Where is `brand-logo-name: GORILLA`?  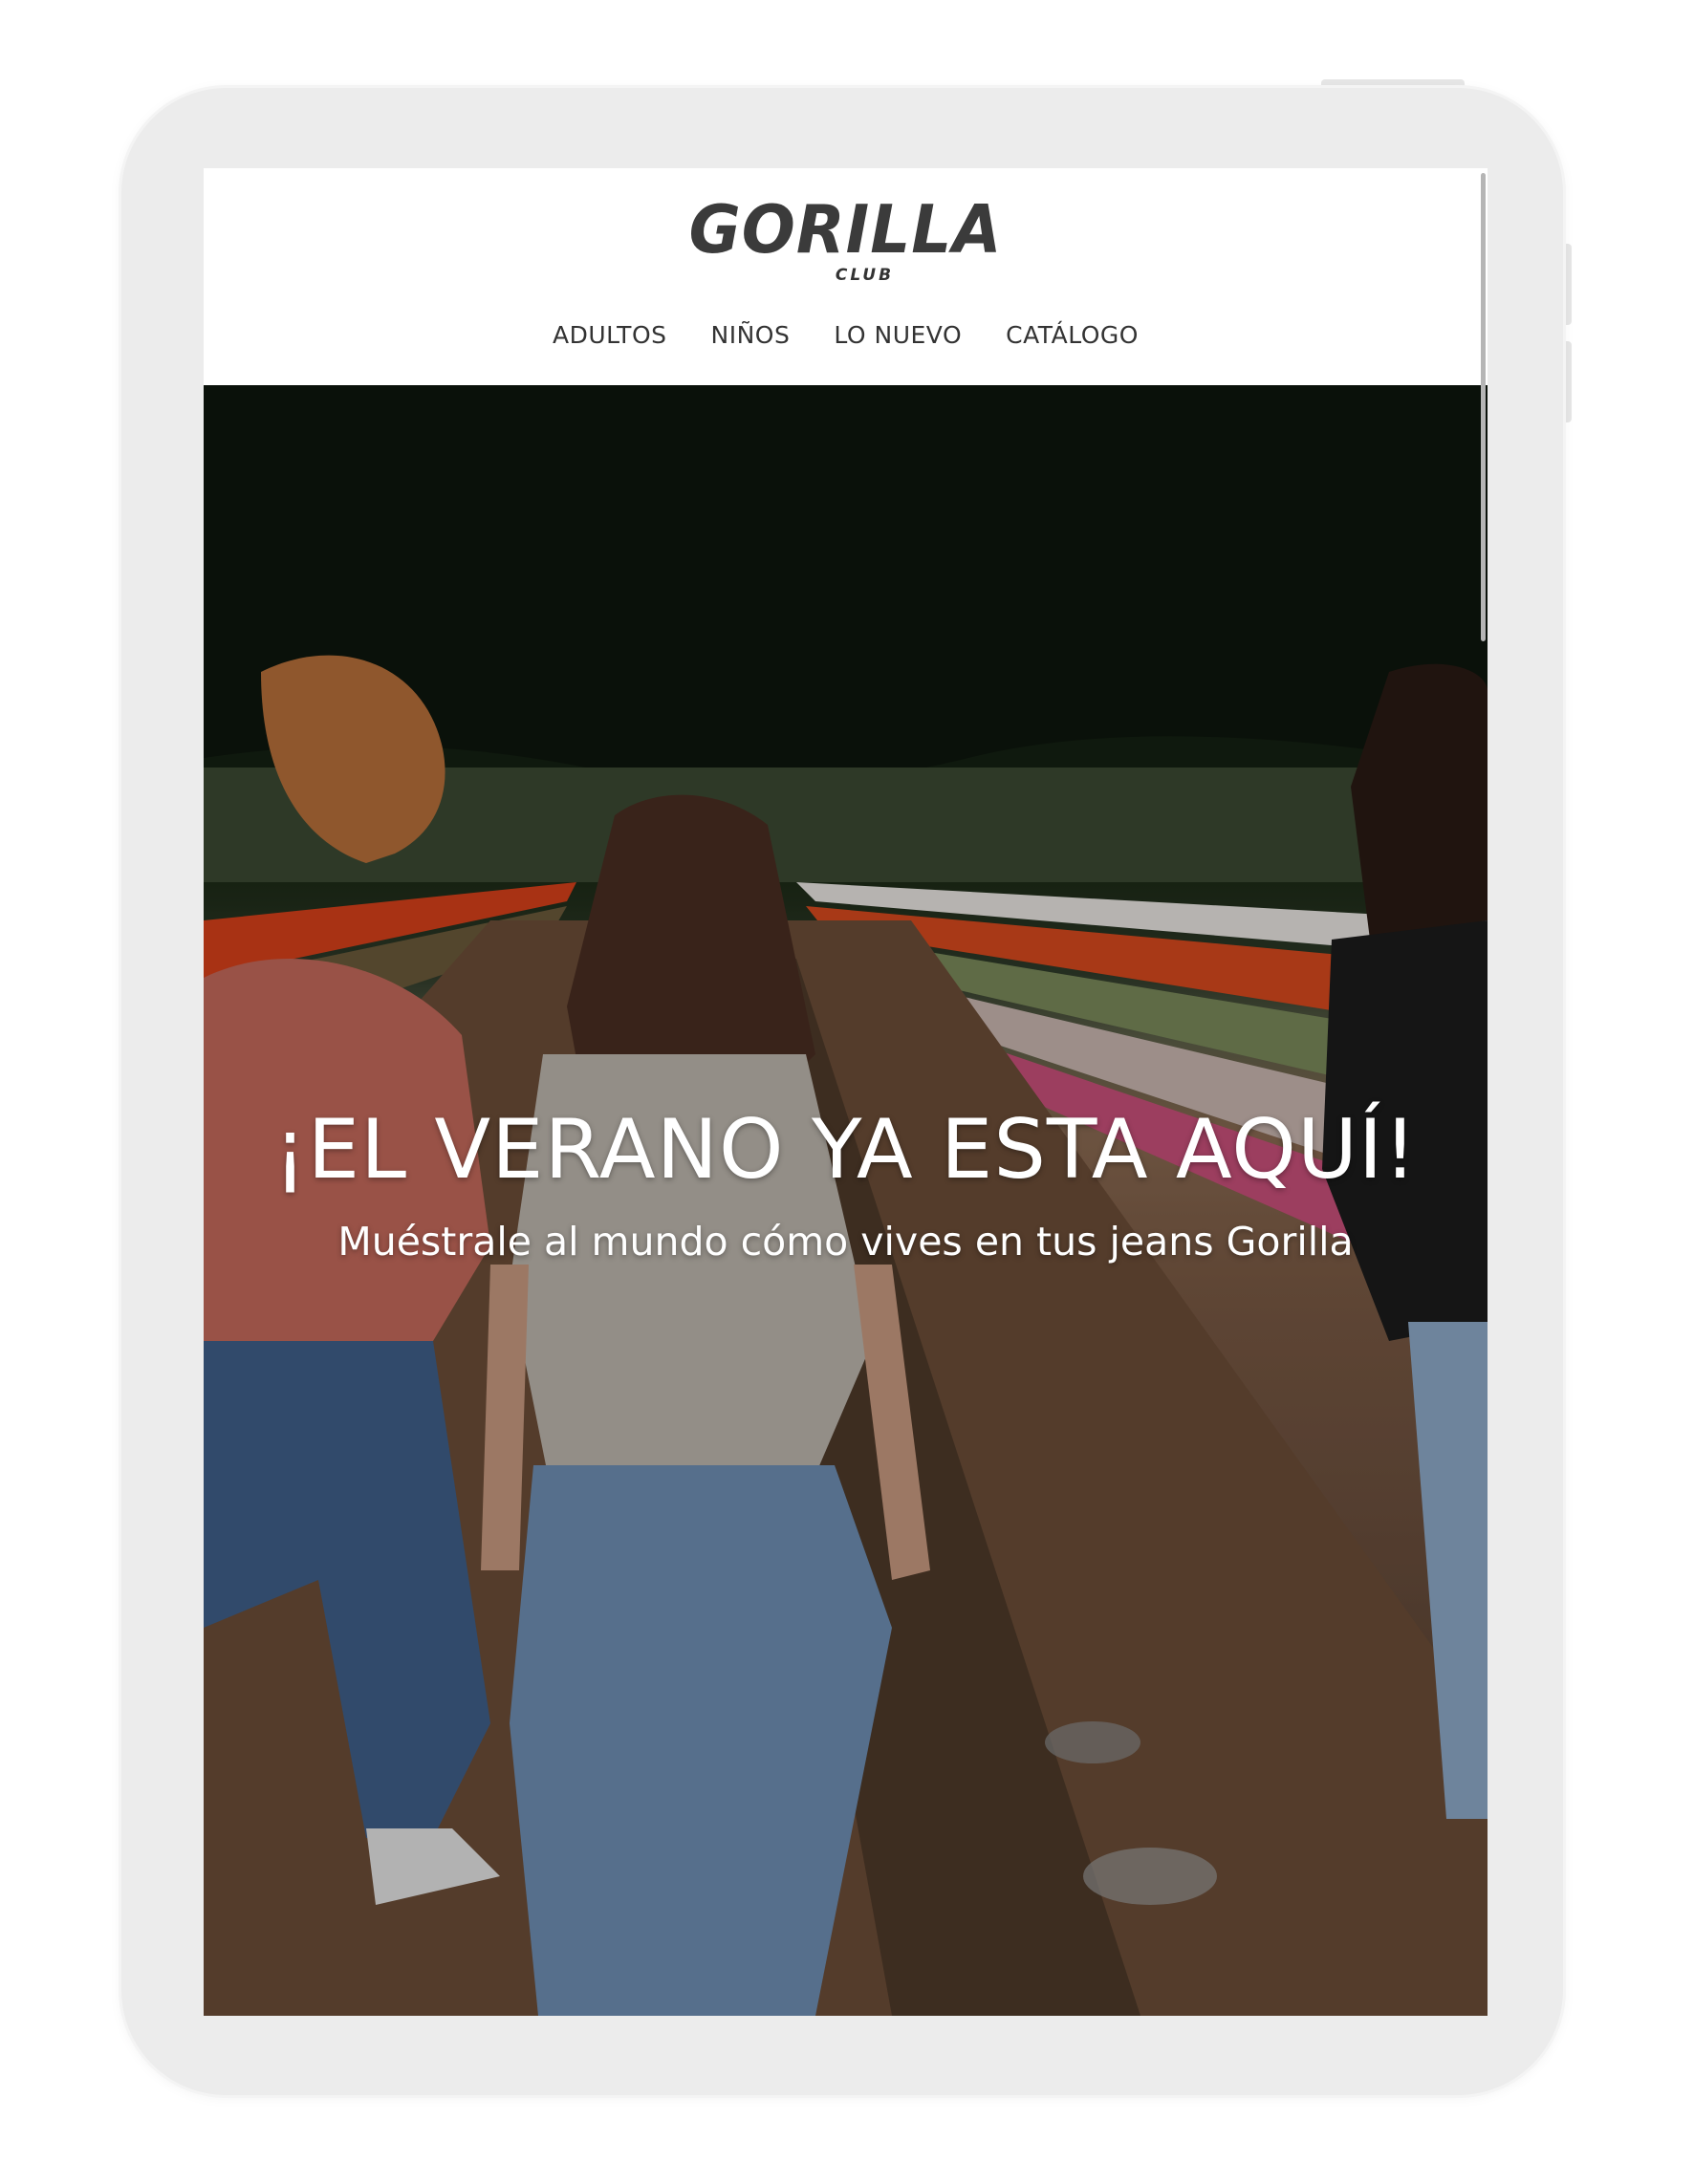 brand-logo-name: GORILLA is located at coordinates (845, 230).